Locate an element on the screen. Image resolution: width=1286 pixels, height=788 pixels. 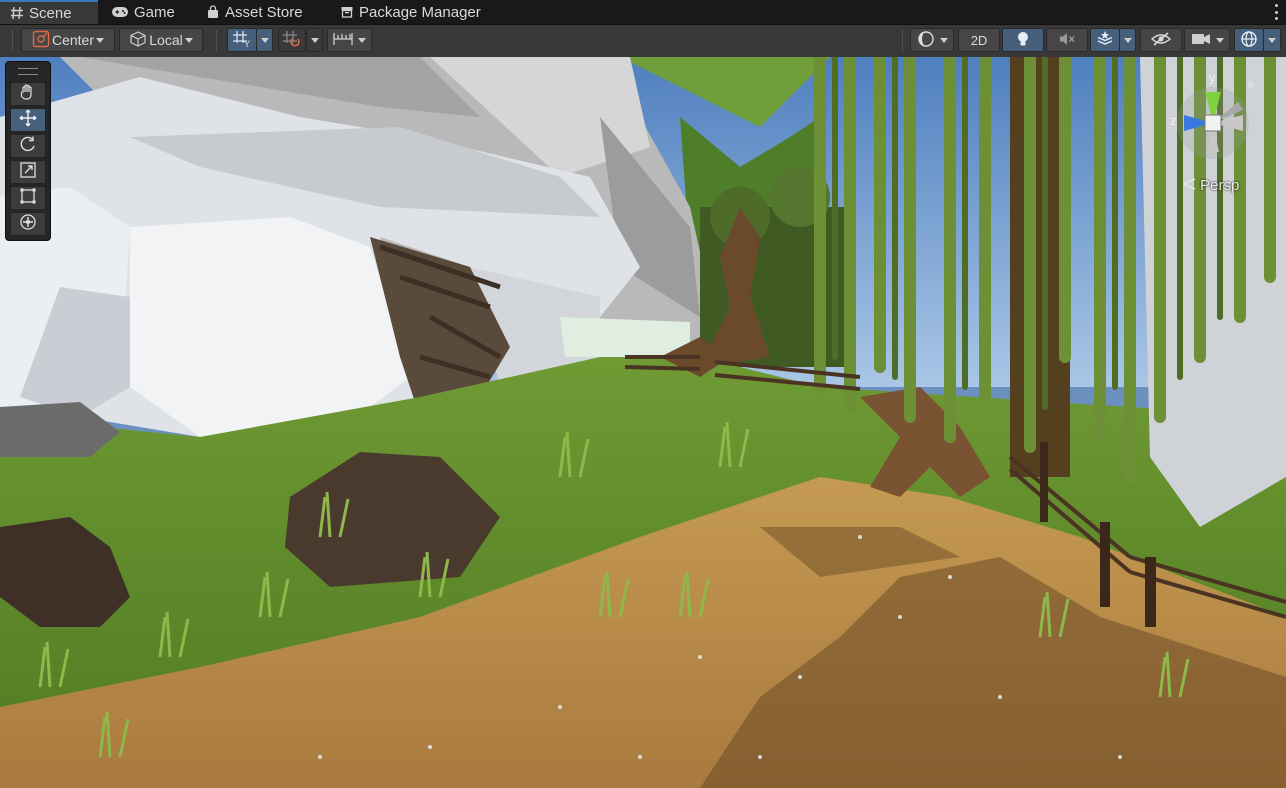
pivot-label: Center is located at coordinates (73, 40).